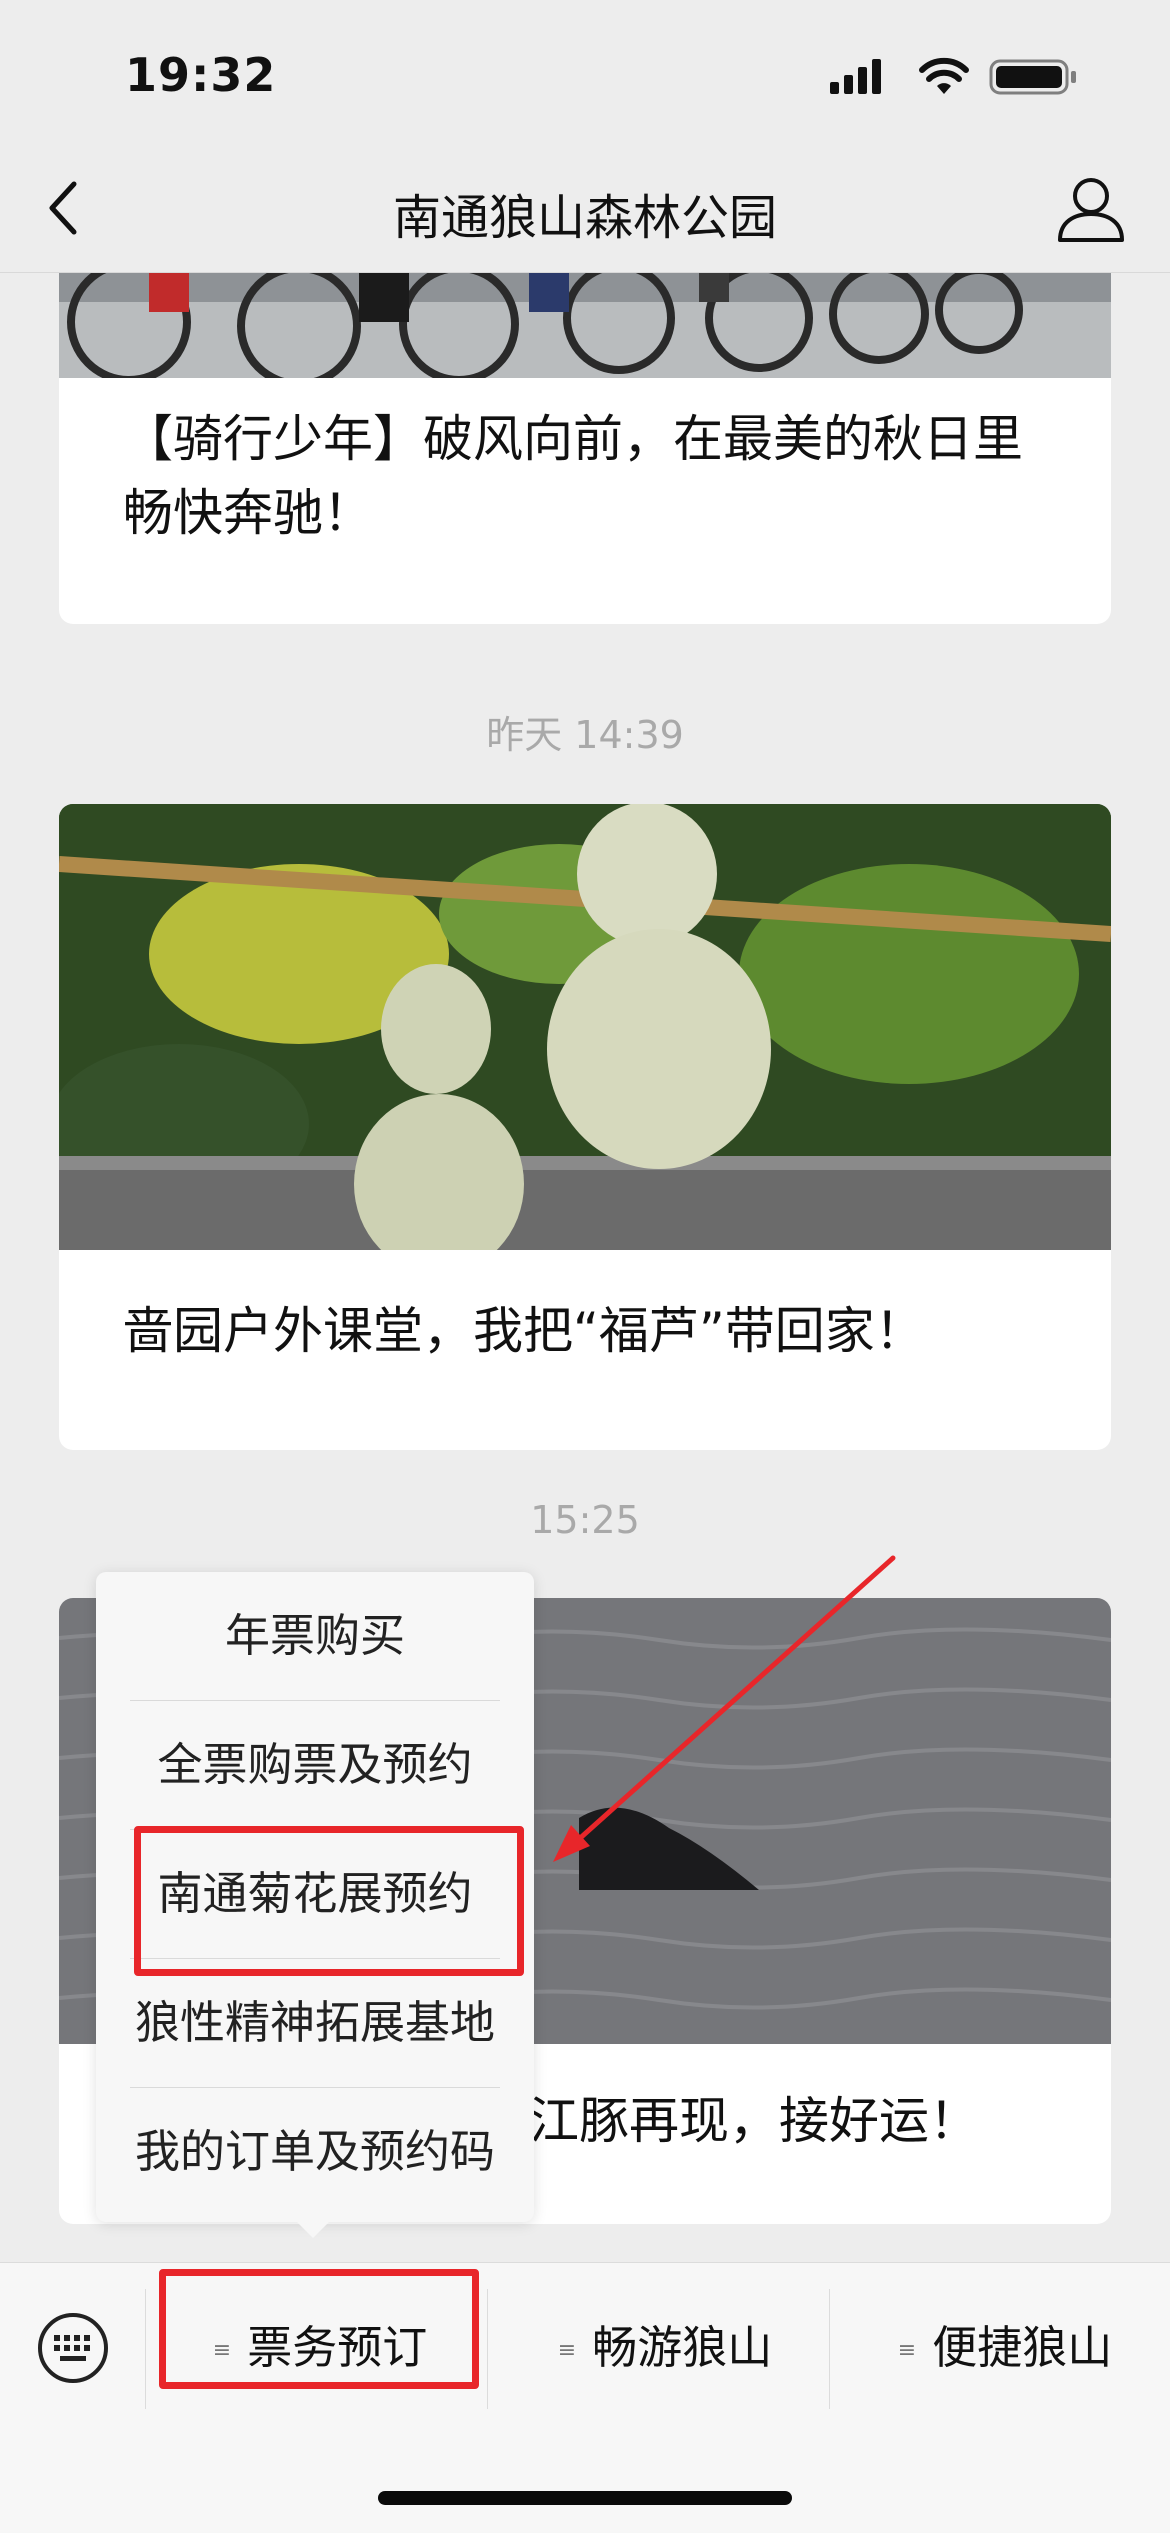 The width and height of the screenshot is (1170, 2533). I want to click on page-title: 南通狼山森林公园, so click(584, 218).